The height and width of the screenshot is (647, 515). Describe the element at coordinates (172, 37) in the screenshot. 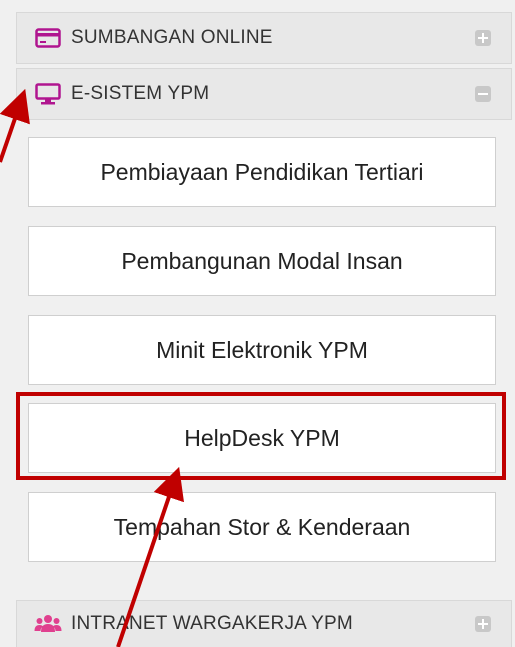

I see `menu-header-label: SUMBANGAN ONLINE` at that location.